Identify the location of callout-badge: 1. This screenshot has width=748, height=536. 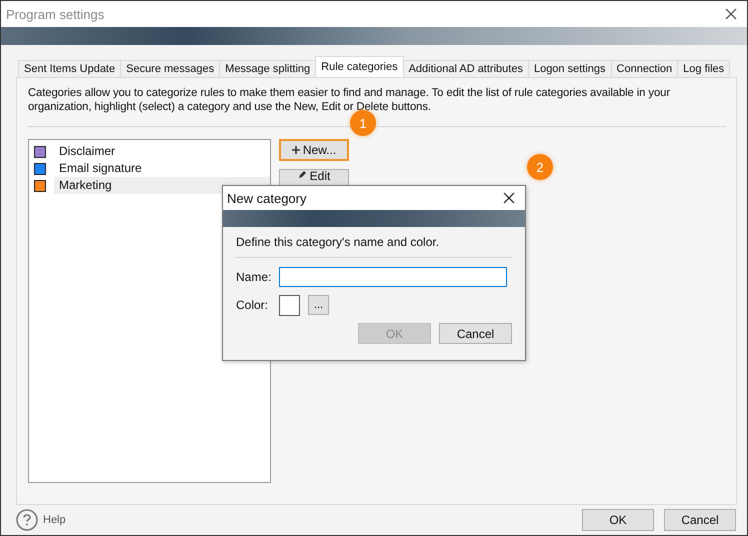
(363, 123).